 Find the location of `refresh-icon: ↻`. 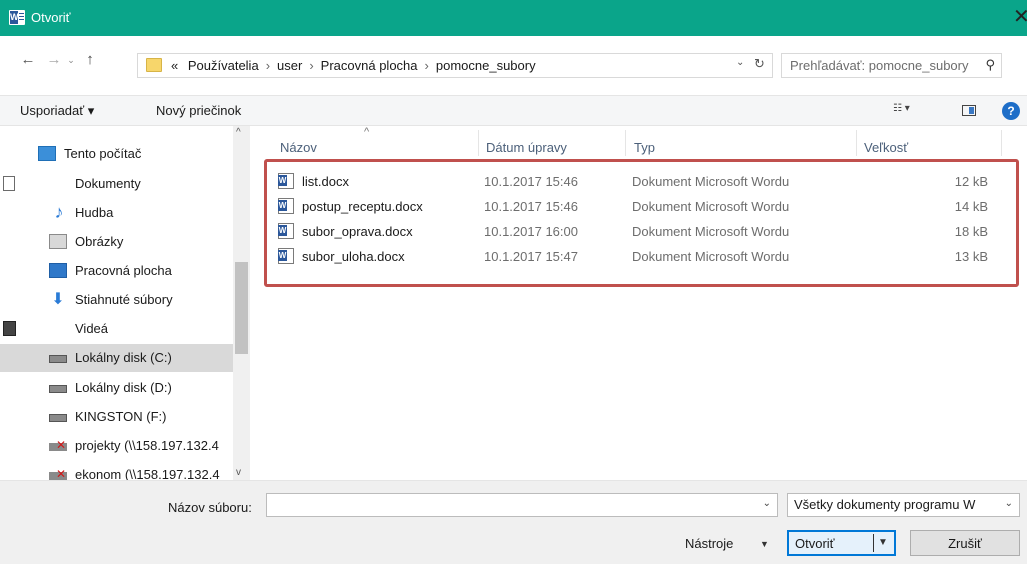

refresh-icon: ↻ is located at coordinates (759, 64).